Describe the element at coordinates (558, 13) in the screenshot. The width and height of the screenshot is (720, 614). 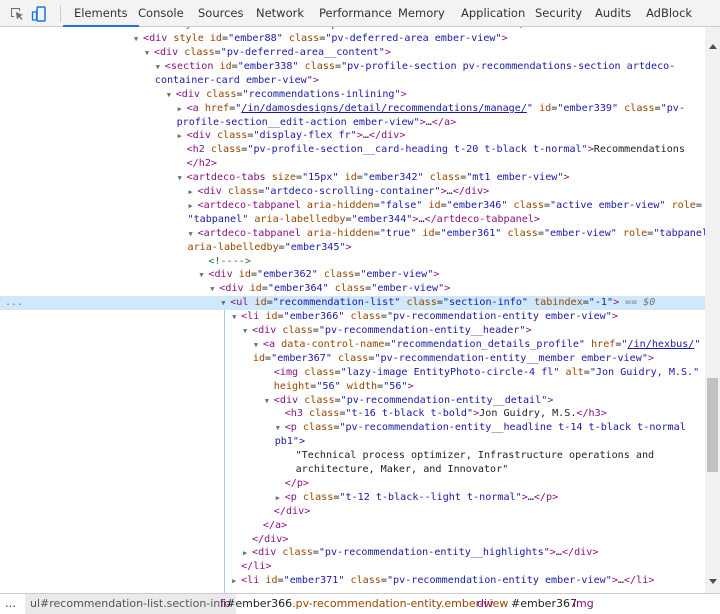
I see `tab-security: Security` at that location.